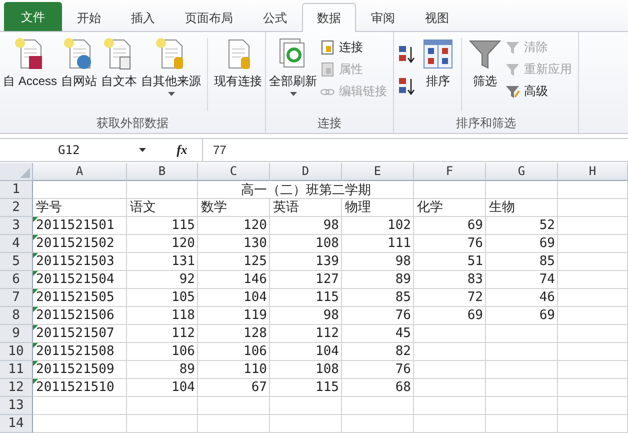  What do you see at coordinates (16, 370) in the screenshot?
I see `row-header: 11` at bounding box center [16, 370].